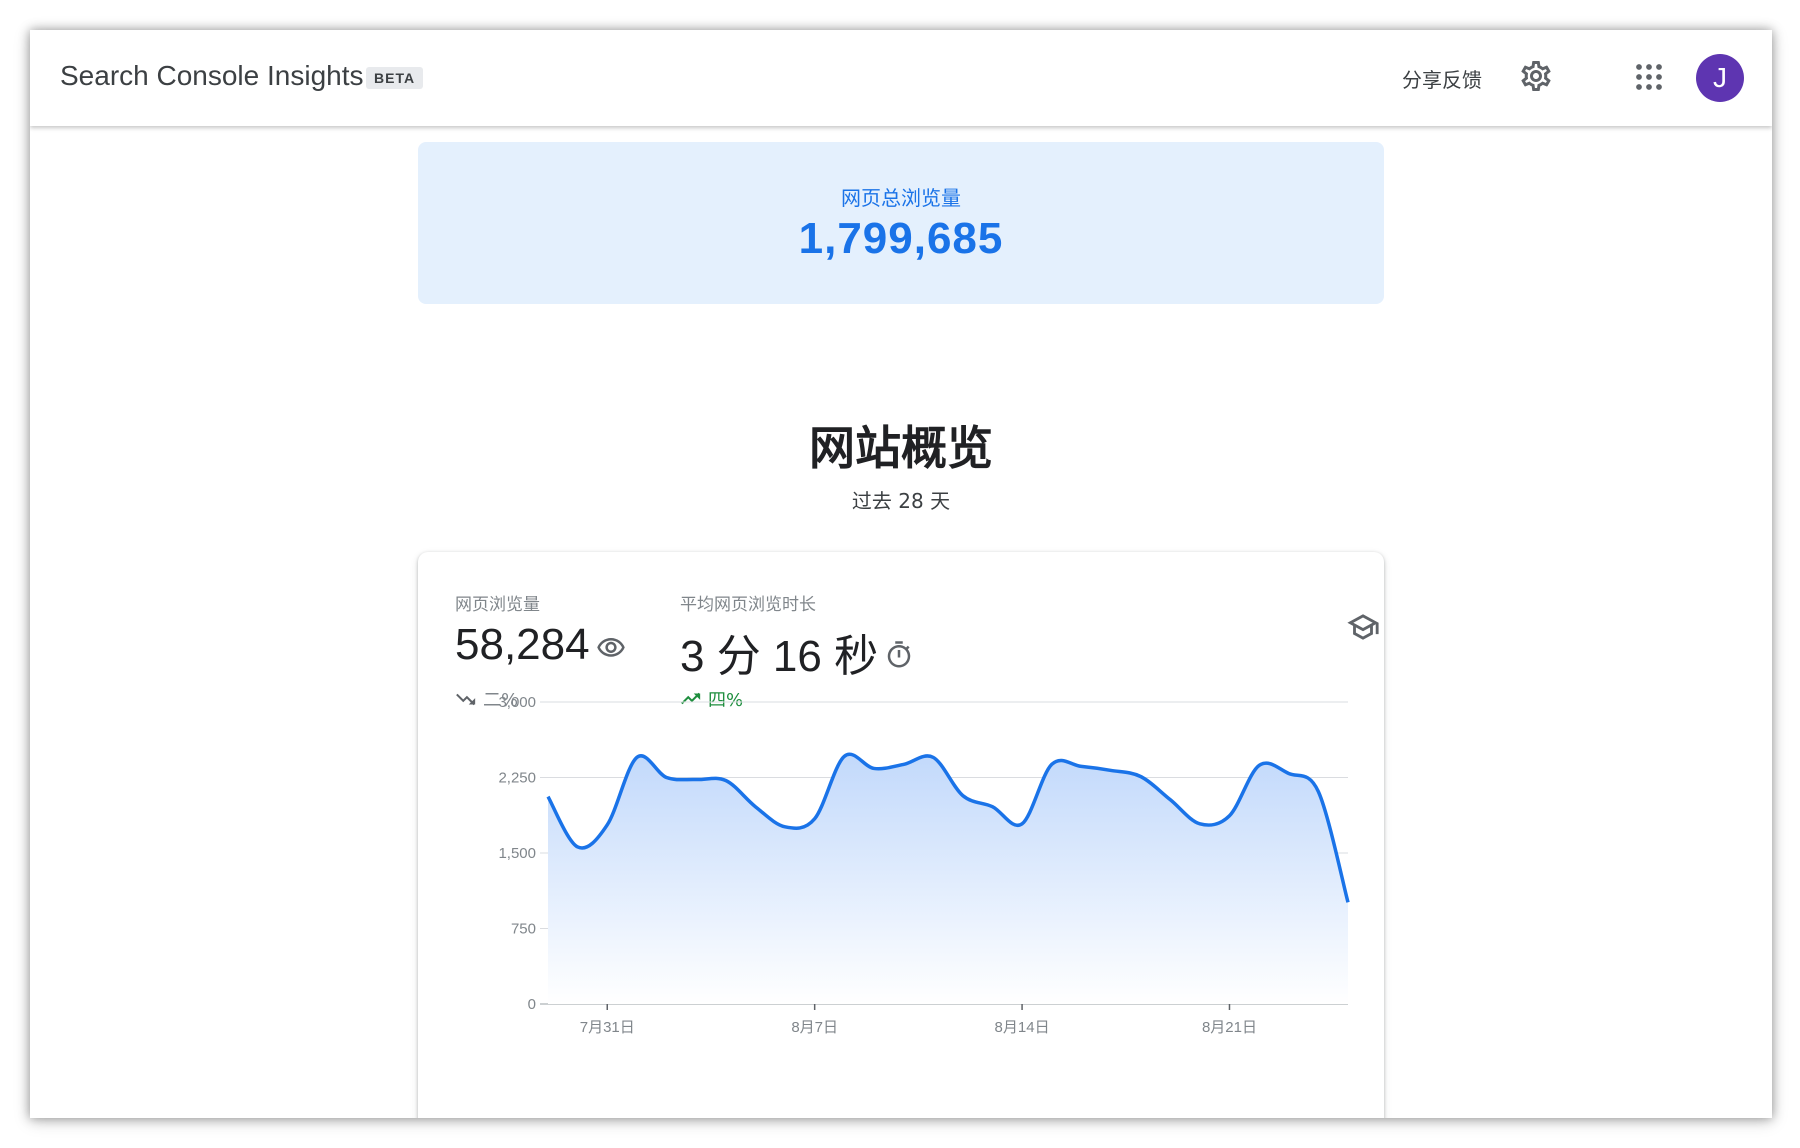 The height and width of the screenshot is (1148, 1800). I want to click on account-avatar: J, so click(1720, 78).